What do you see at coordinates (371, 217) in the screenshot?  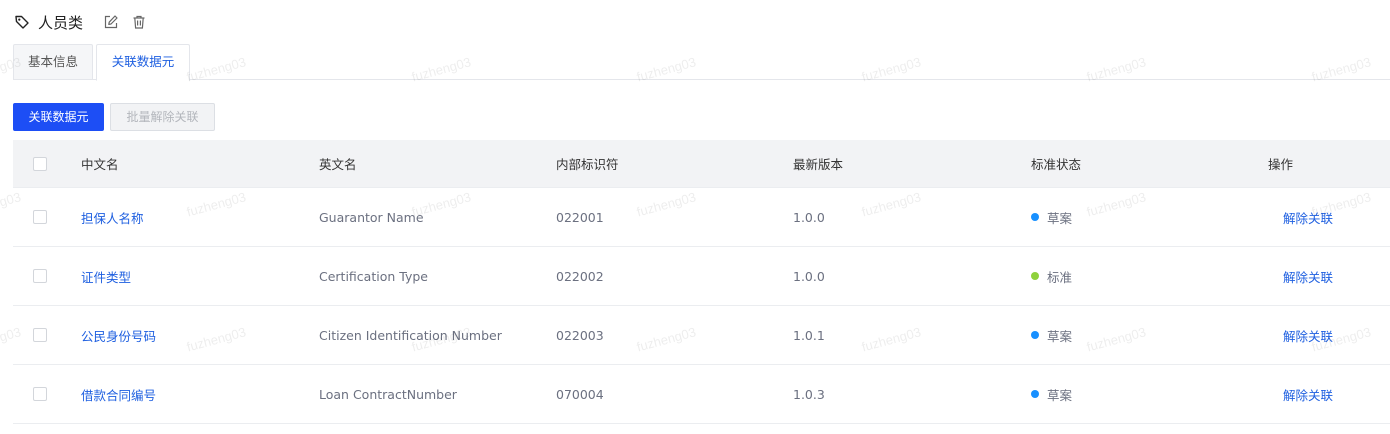 I see `en-name: Guarantor Name` at bounding box center [371, 217].